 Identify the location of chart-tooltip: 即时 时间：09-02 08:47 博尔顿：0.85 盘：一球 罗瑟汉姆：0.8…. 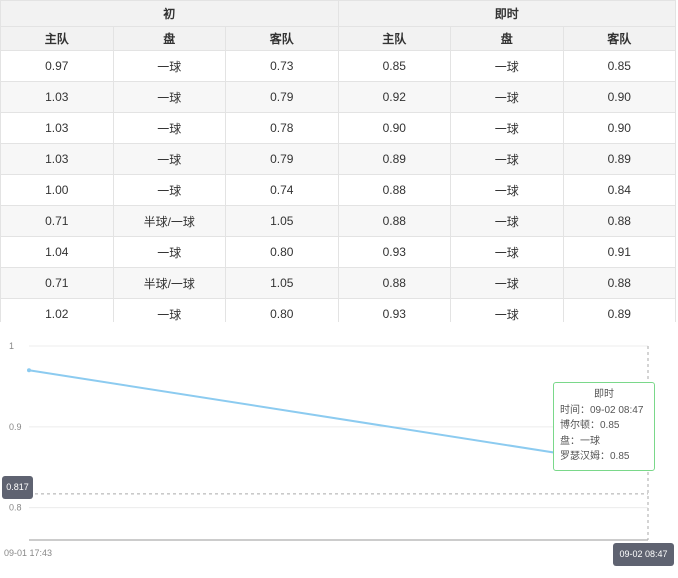
(604, 426).